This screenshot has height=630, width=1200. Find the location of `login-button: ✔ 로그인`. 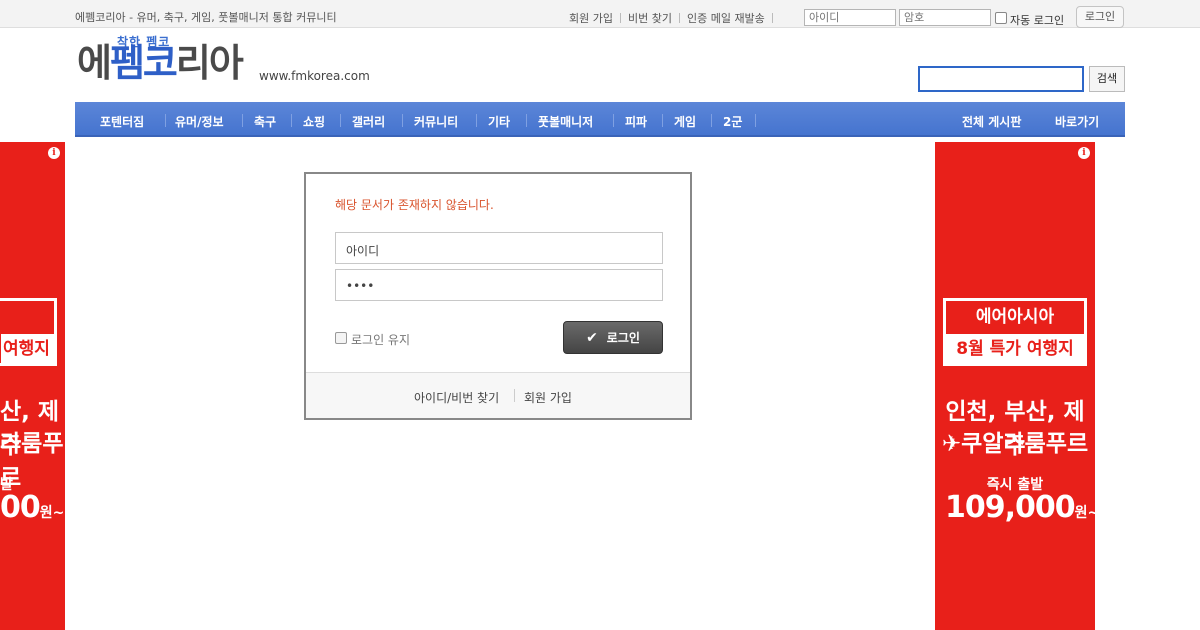

login-button: ✔ 로그인 is located at coordinates (613, 337).